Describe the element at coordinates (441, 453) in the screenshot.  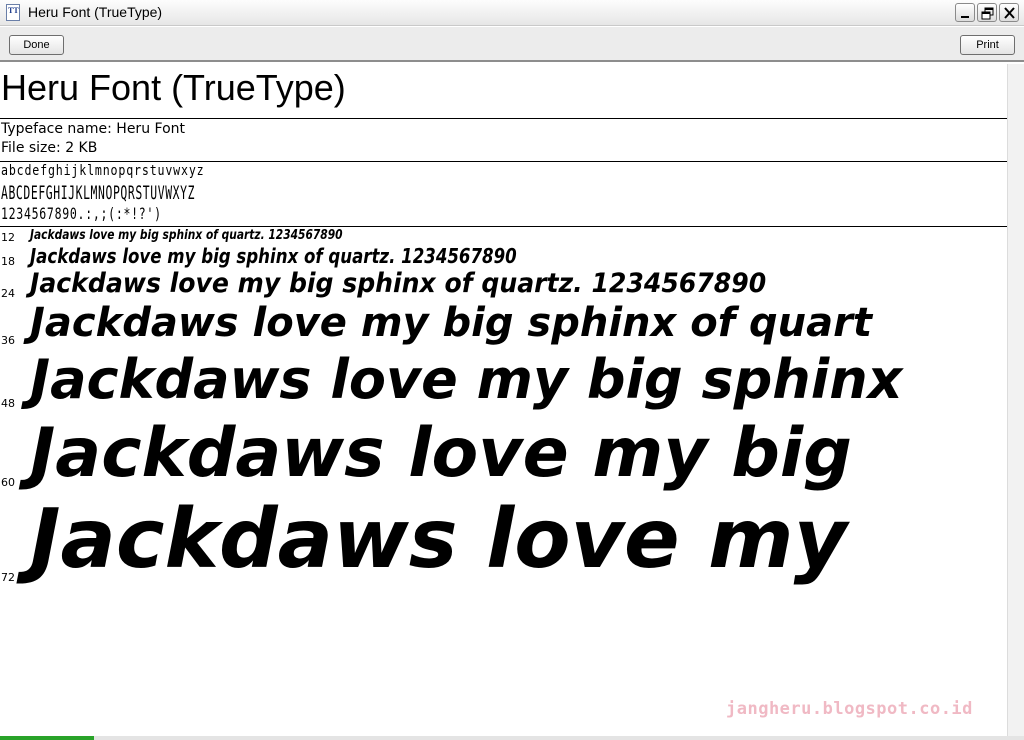
I see `sample-text: Jackdaws love my big` at that location.